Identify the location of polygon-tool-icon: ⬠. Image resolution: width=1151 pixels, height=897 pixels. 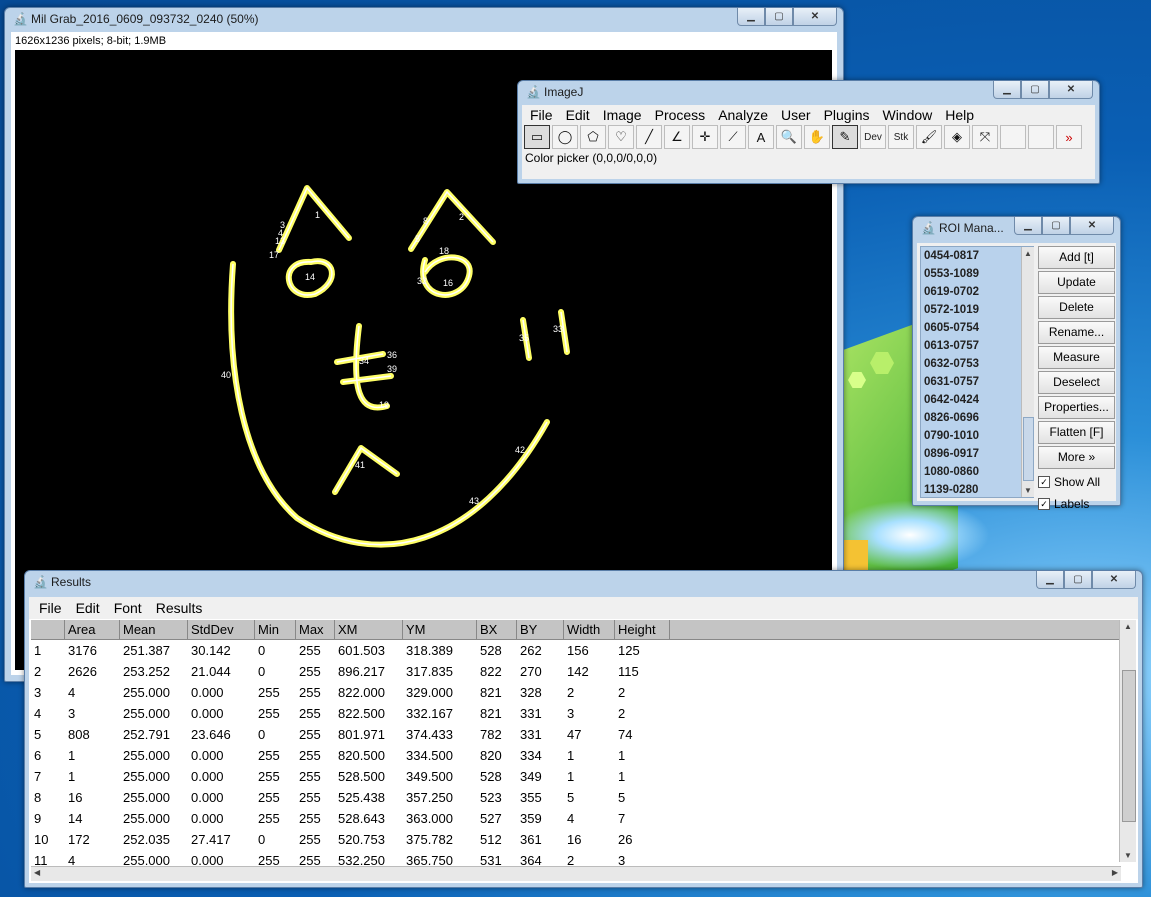
(593, 137).